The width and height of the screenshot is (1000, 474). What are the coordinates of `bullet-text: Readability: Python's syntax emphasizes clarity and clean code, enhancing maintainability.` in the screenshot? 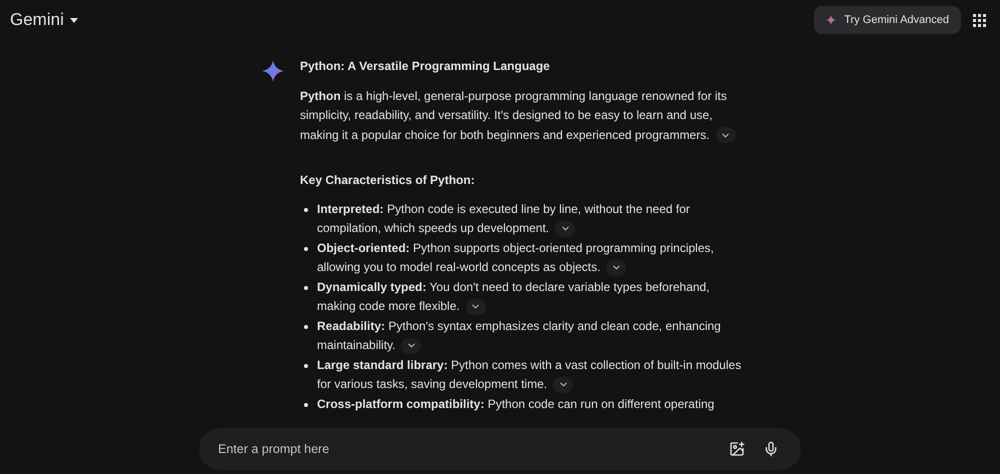 It's located at (519, 337).